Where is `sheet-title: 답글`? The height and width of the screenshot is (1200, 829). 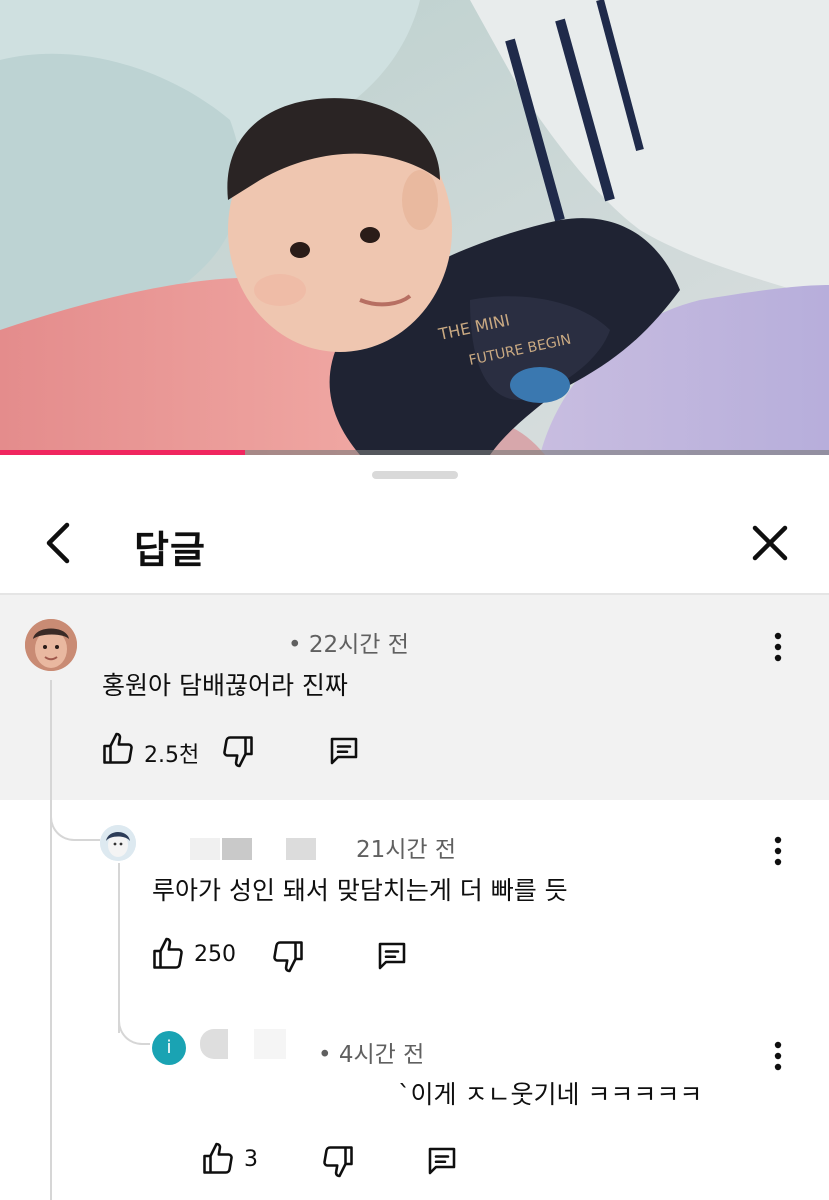 sheet-title: 답글 is located at coordinates (170, 550).